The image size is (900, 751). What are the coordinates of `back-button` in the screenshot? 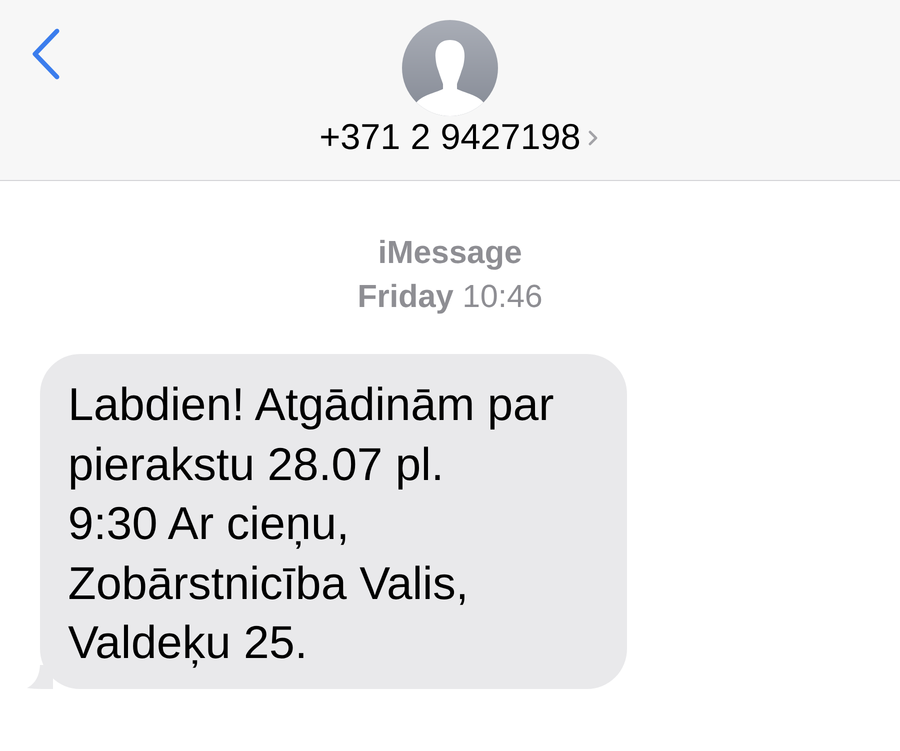 It's located at (46, 54).